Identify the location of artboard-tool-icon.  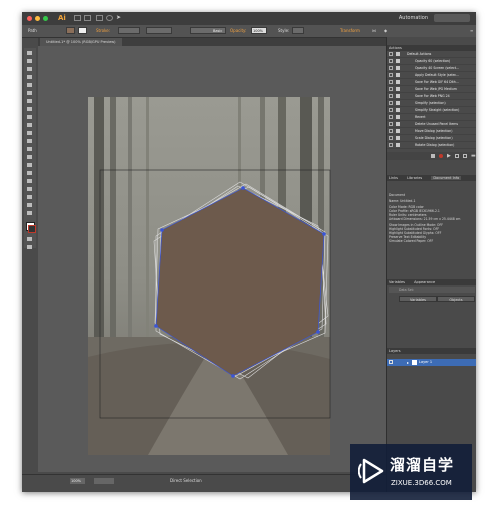
(30, 197).